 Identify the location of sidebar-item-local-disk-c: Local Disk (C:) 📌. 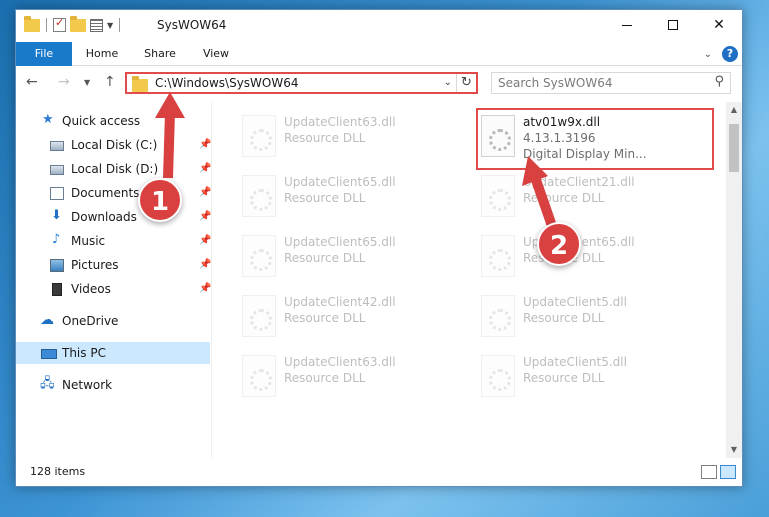
(113, 145).